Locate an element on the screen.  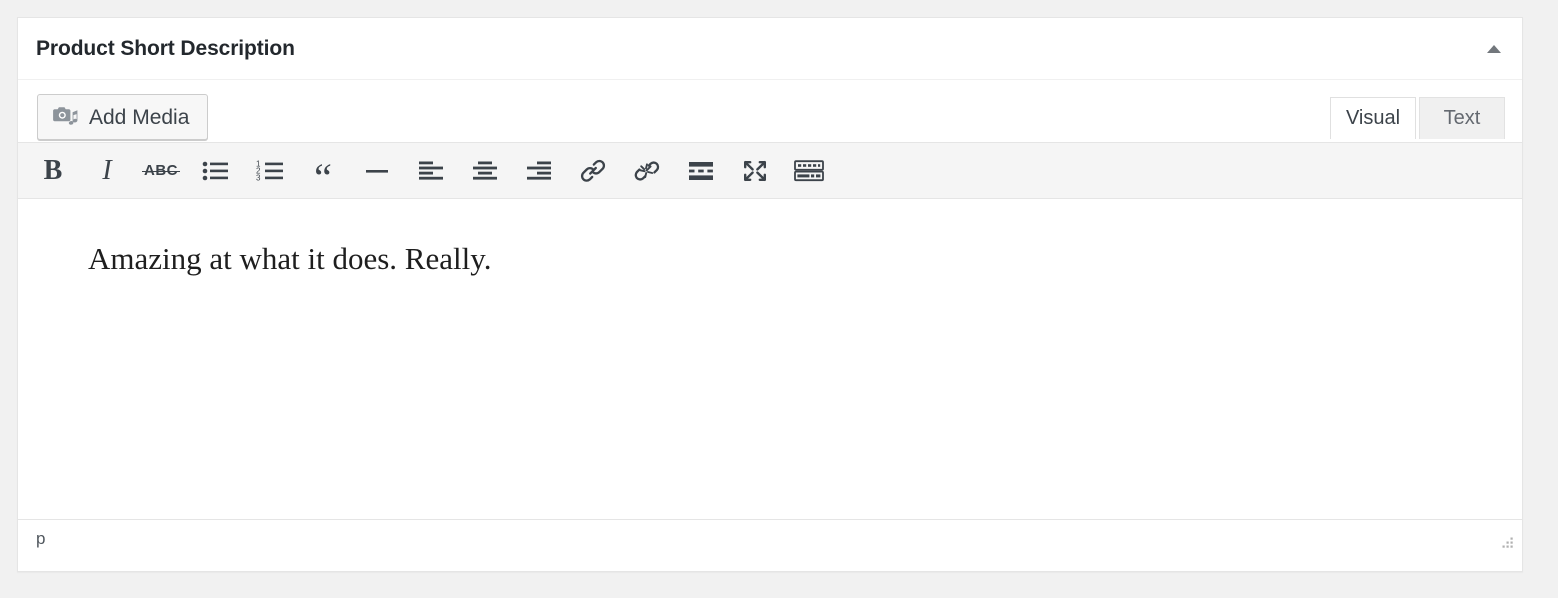
bold-button: B is located at coordinates (53, 171).